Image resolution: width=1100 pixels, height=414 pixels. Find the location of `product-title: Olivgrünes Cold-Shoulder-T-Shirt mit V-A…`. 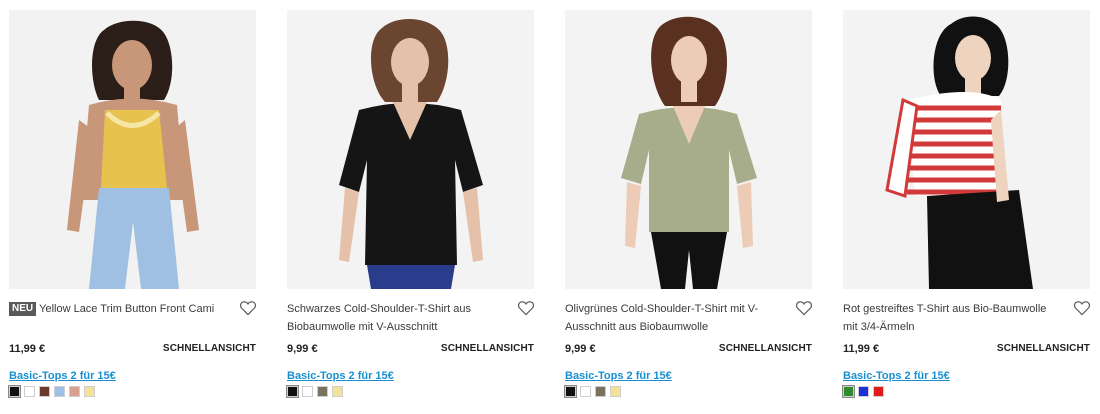

product-title: Olivgrünes Cold-Shoulder-T-Shirt mit V-A… is located at coordinates (674, 318).